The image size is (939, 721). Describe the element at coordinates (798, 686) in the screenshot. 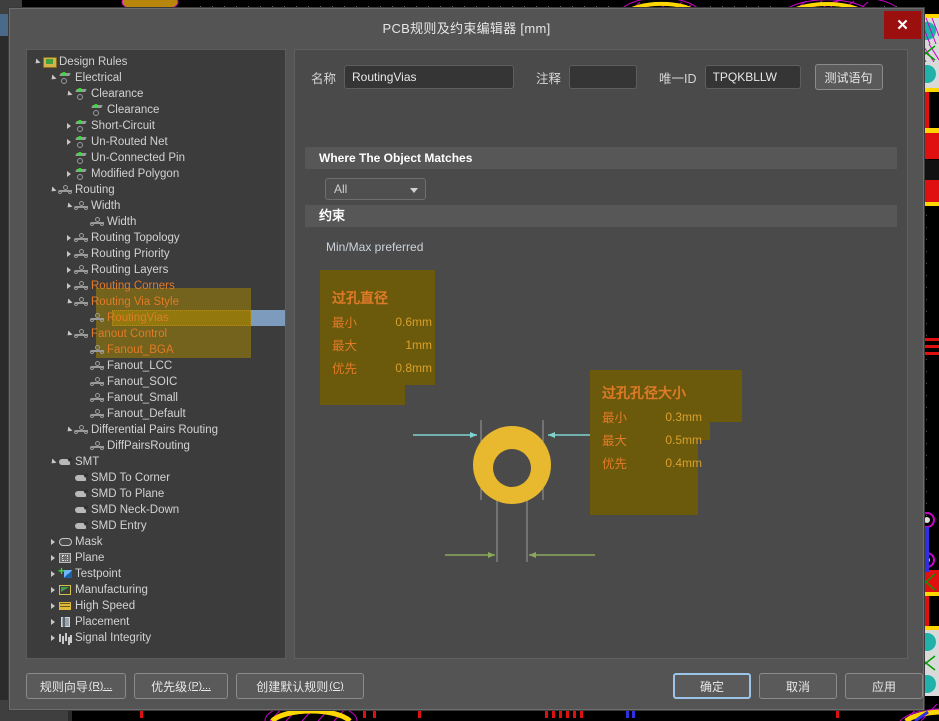

I see `cancel-button: 取消` at that location.